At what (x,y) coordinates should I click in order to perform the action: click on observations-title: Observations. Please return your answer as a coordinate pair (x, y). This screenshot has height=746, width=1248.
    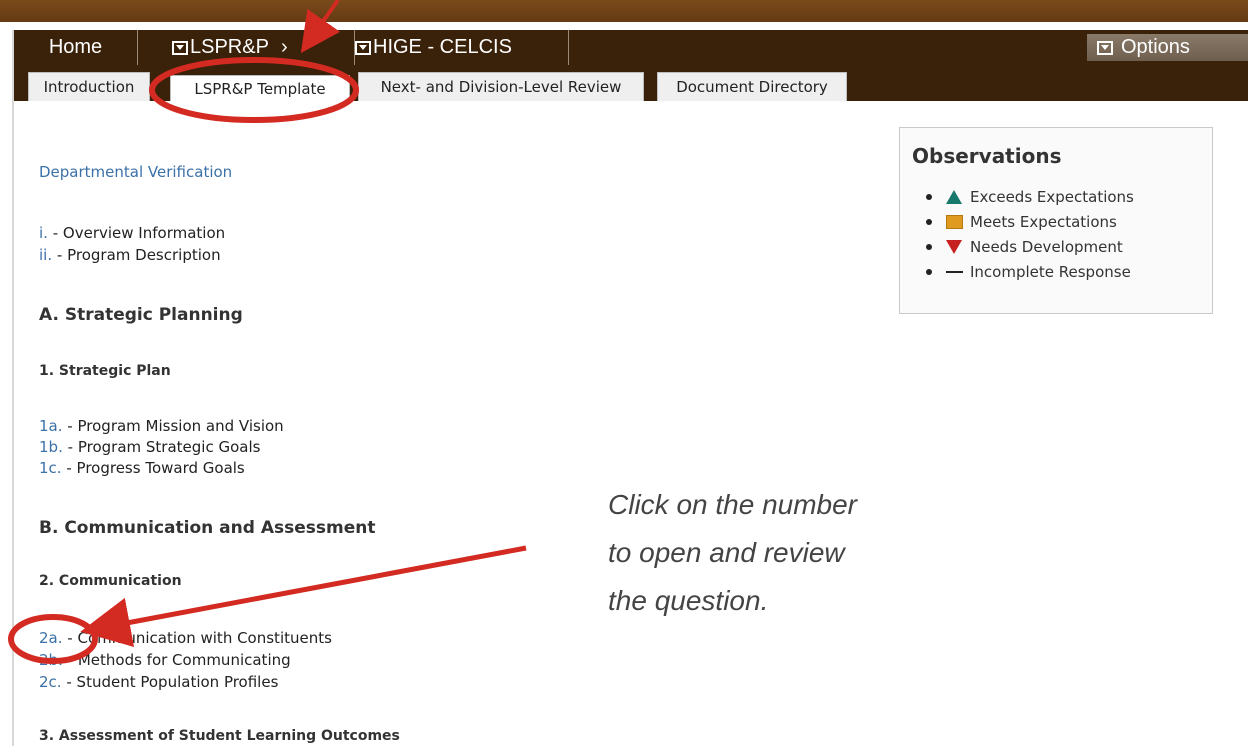
    Looking at the image, I should click on (987, 156).